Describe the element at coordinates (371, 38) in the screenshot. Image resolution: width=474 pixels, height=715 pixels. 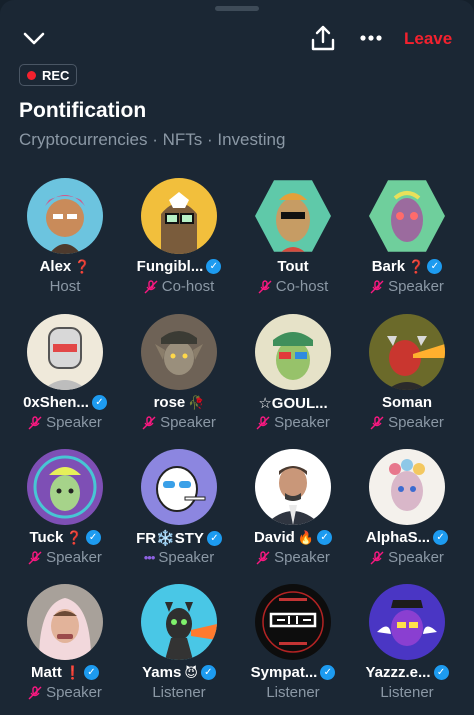
I see `more-dots-icon` at that location.